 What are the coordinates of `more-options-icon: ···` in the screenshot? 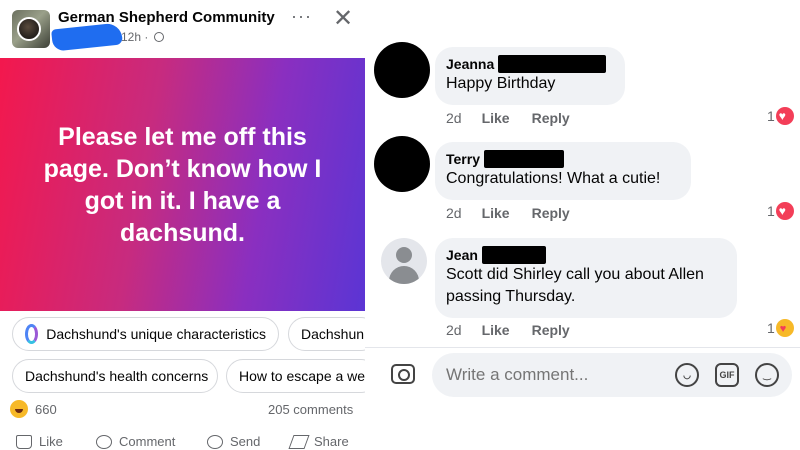 It's located at (301, 16).